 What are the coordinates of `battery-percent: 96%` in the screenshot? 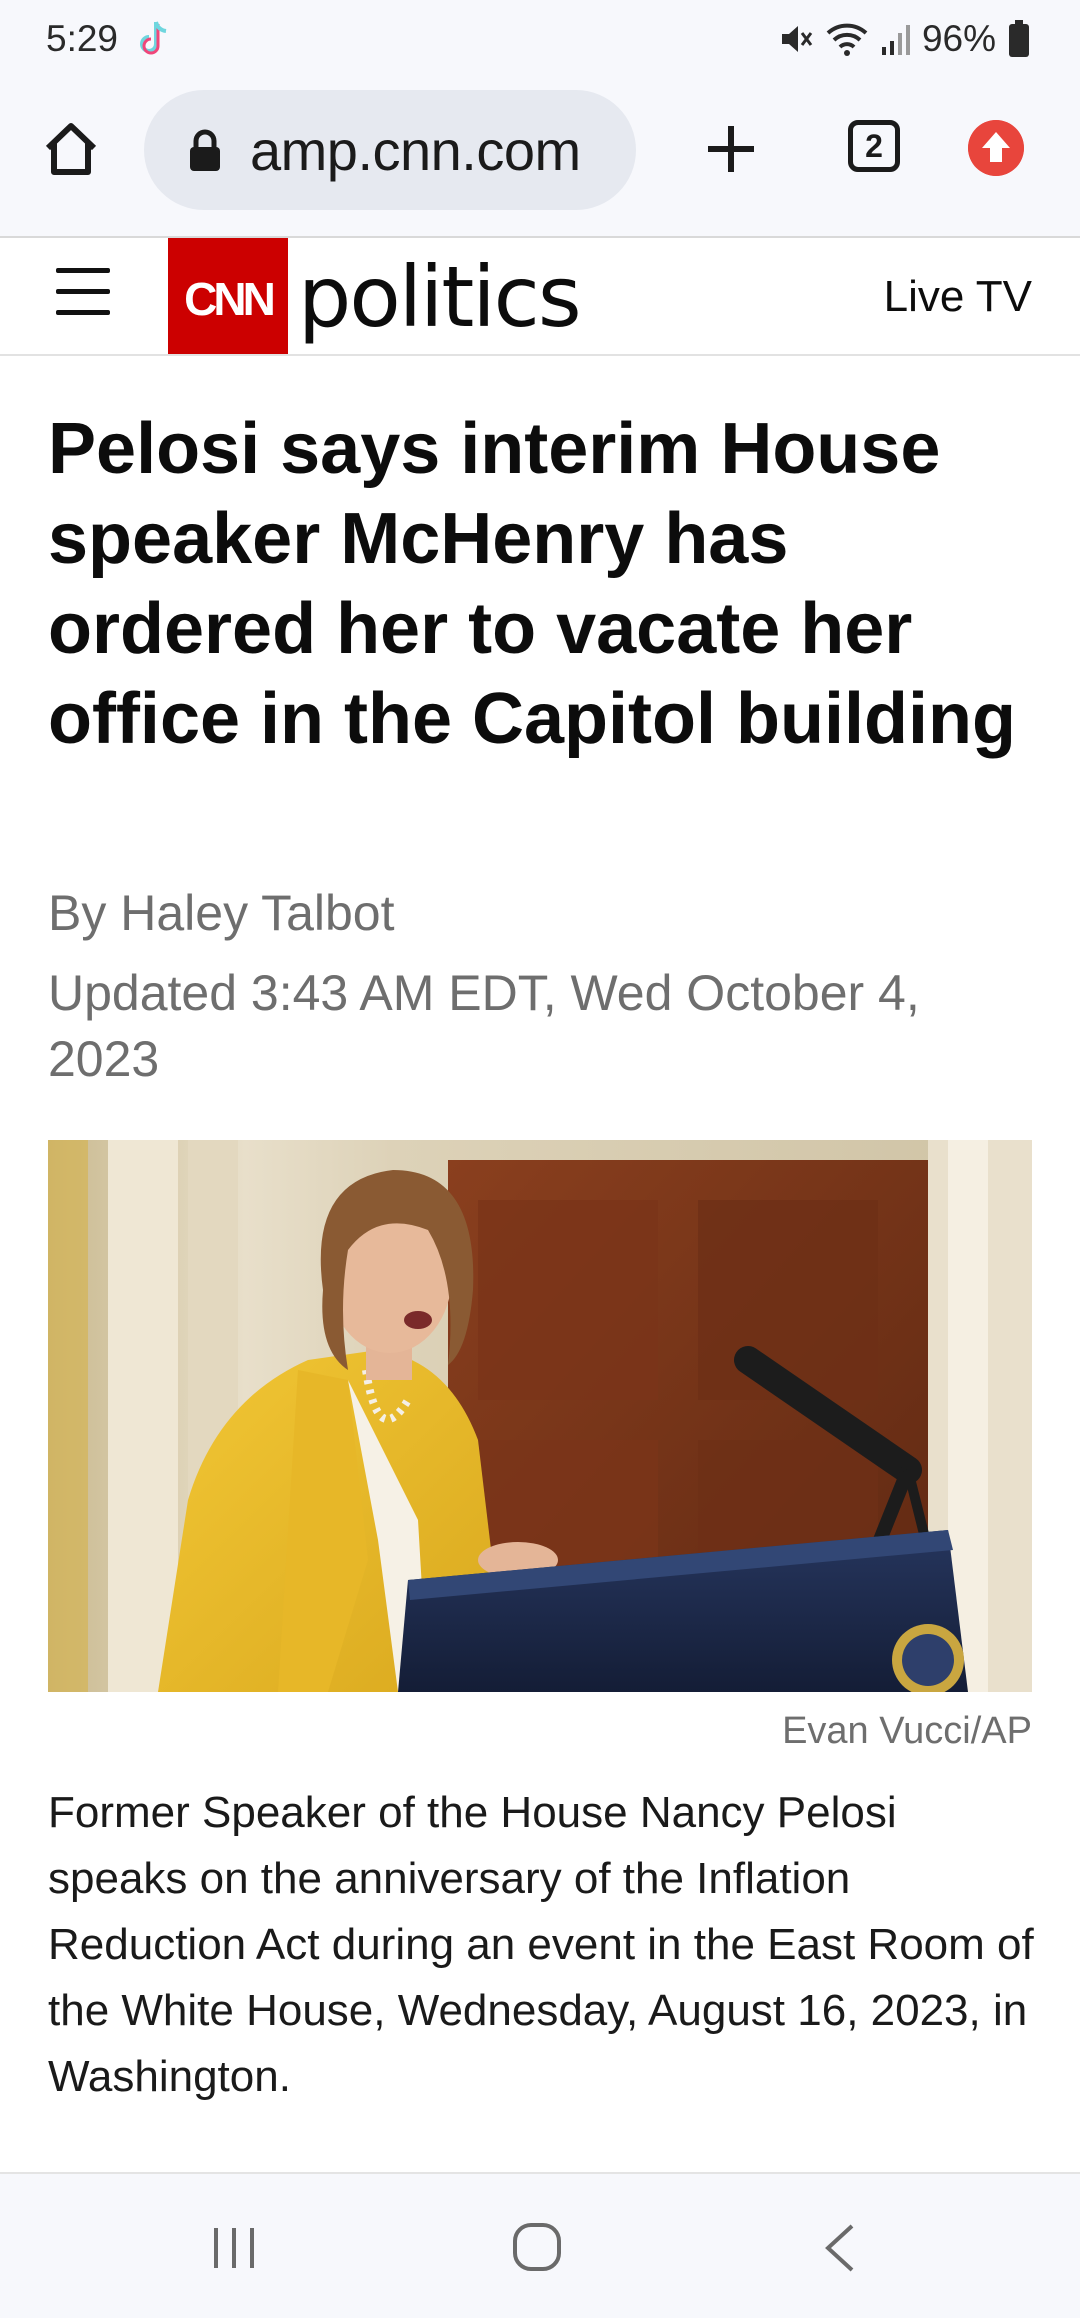 It's located at (958, 38).